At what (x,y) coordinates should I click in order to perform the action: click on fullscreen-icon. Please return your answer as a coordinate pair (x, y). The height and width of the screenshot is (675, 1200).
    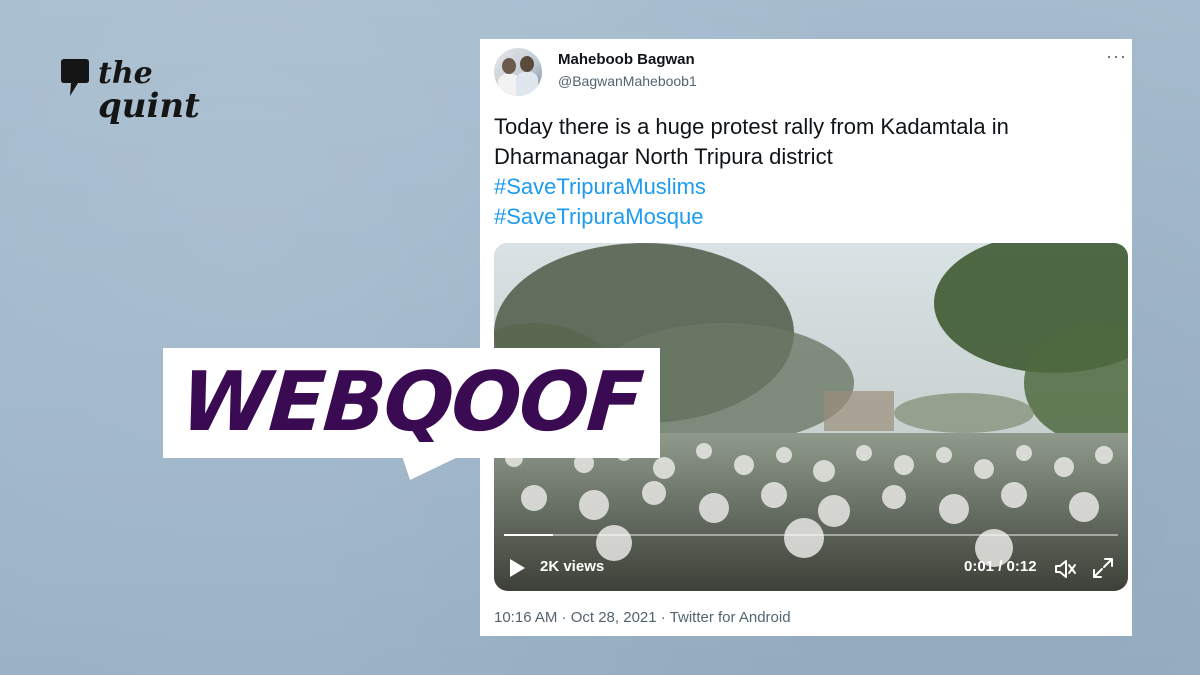
    Looking at the image, I should click on (1103, 568).